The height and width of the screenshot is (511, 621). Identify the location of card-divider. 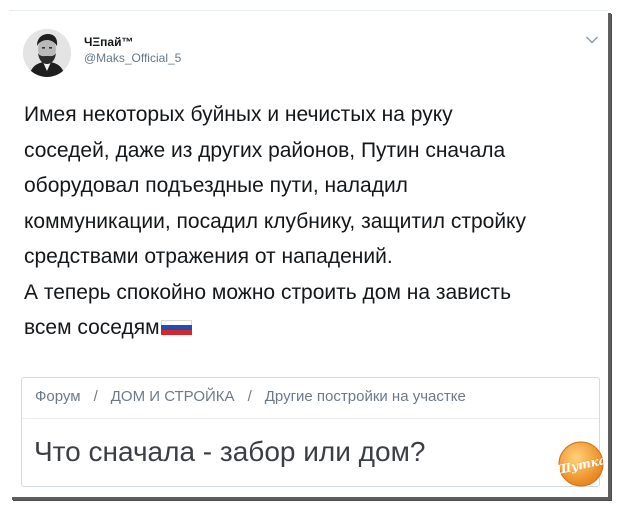
(310, 418).